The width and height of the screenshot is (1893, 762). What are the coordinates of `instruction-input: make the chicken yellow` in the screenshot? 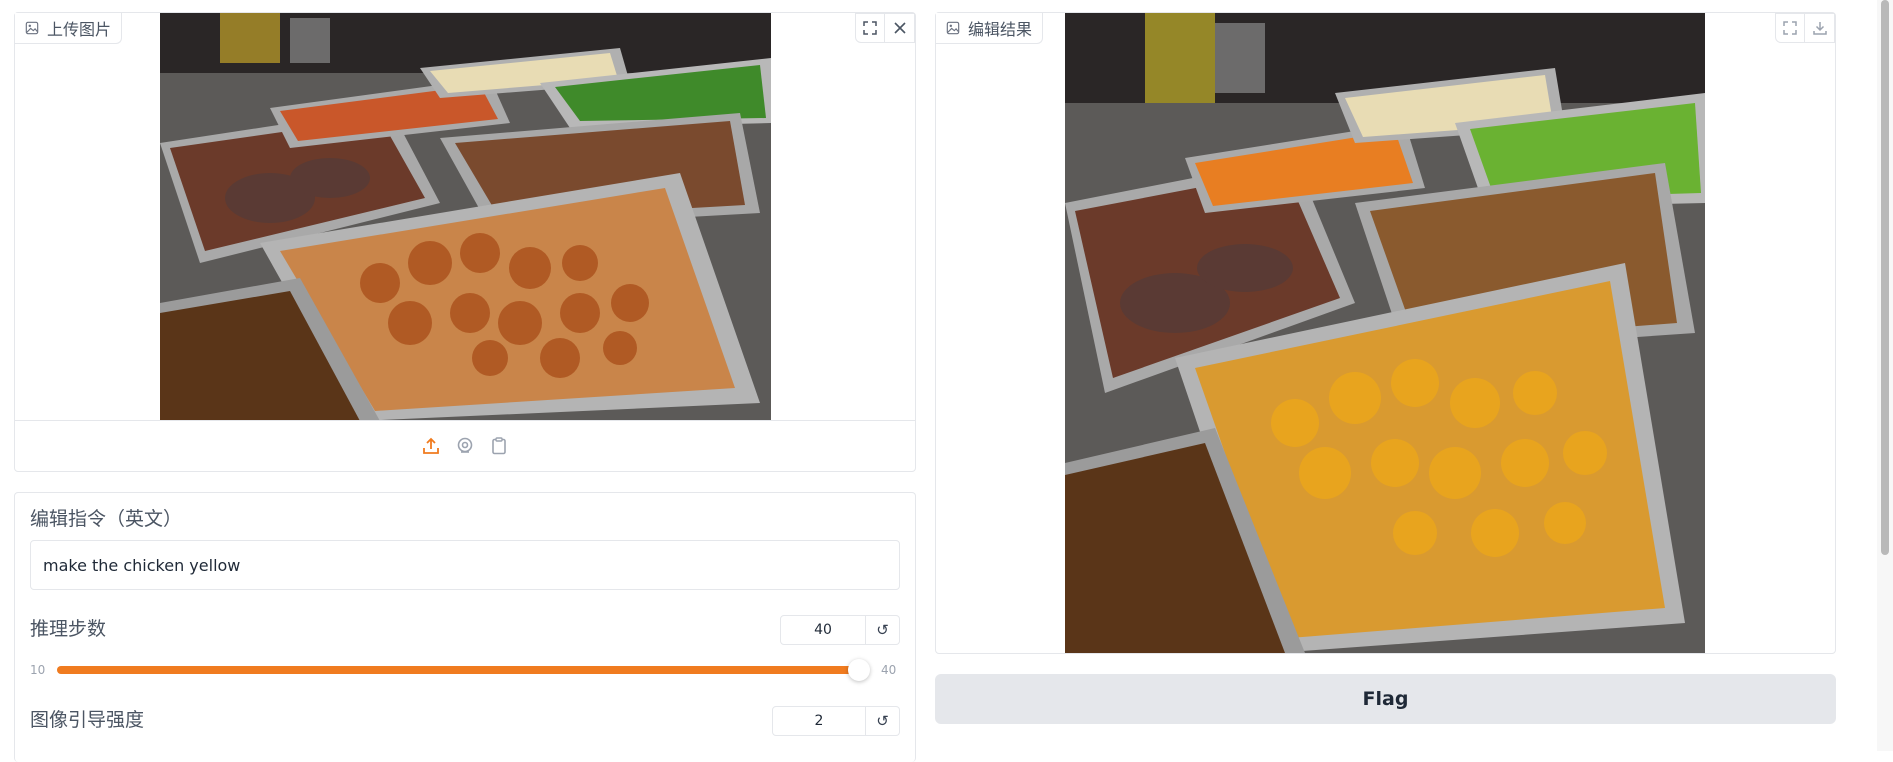 It's located at (465, 565).